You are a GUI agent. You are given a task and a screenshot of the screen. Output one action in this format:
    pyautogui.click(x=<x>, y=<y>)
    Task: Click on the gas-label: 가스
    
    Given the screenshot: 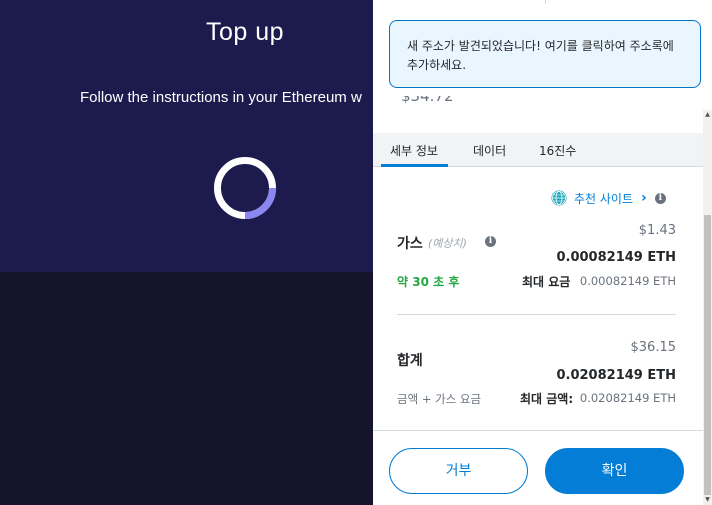 What is the action you would take?
    pyautogui.click(x=410, y=244)
    